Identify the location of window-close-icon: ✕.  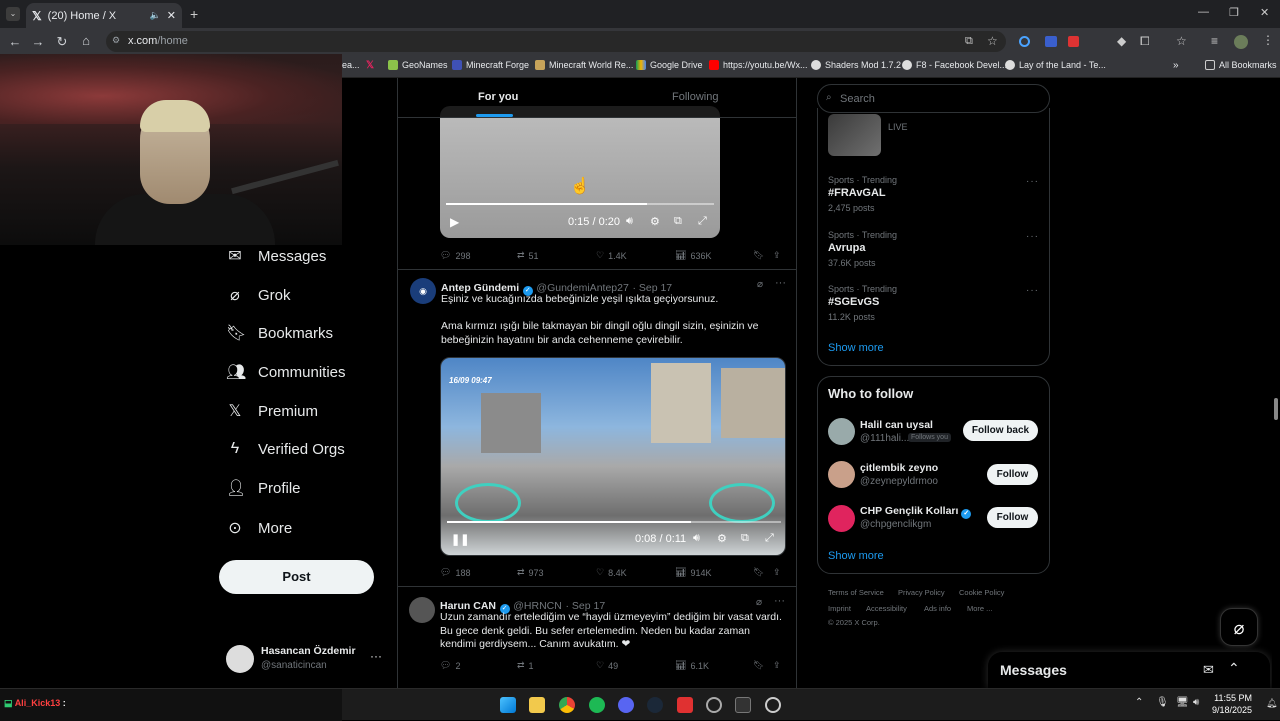
(1264, 12).